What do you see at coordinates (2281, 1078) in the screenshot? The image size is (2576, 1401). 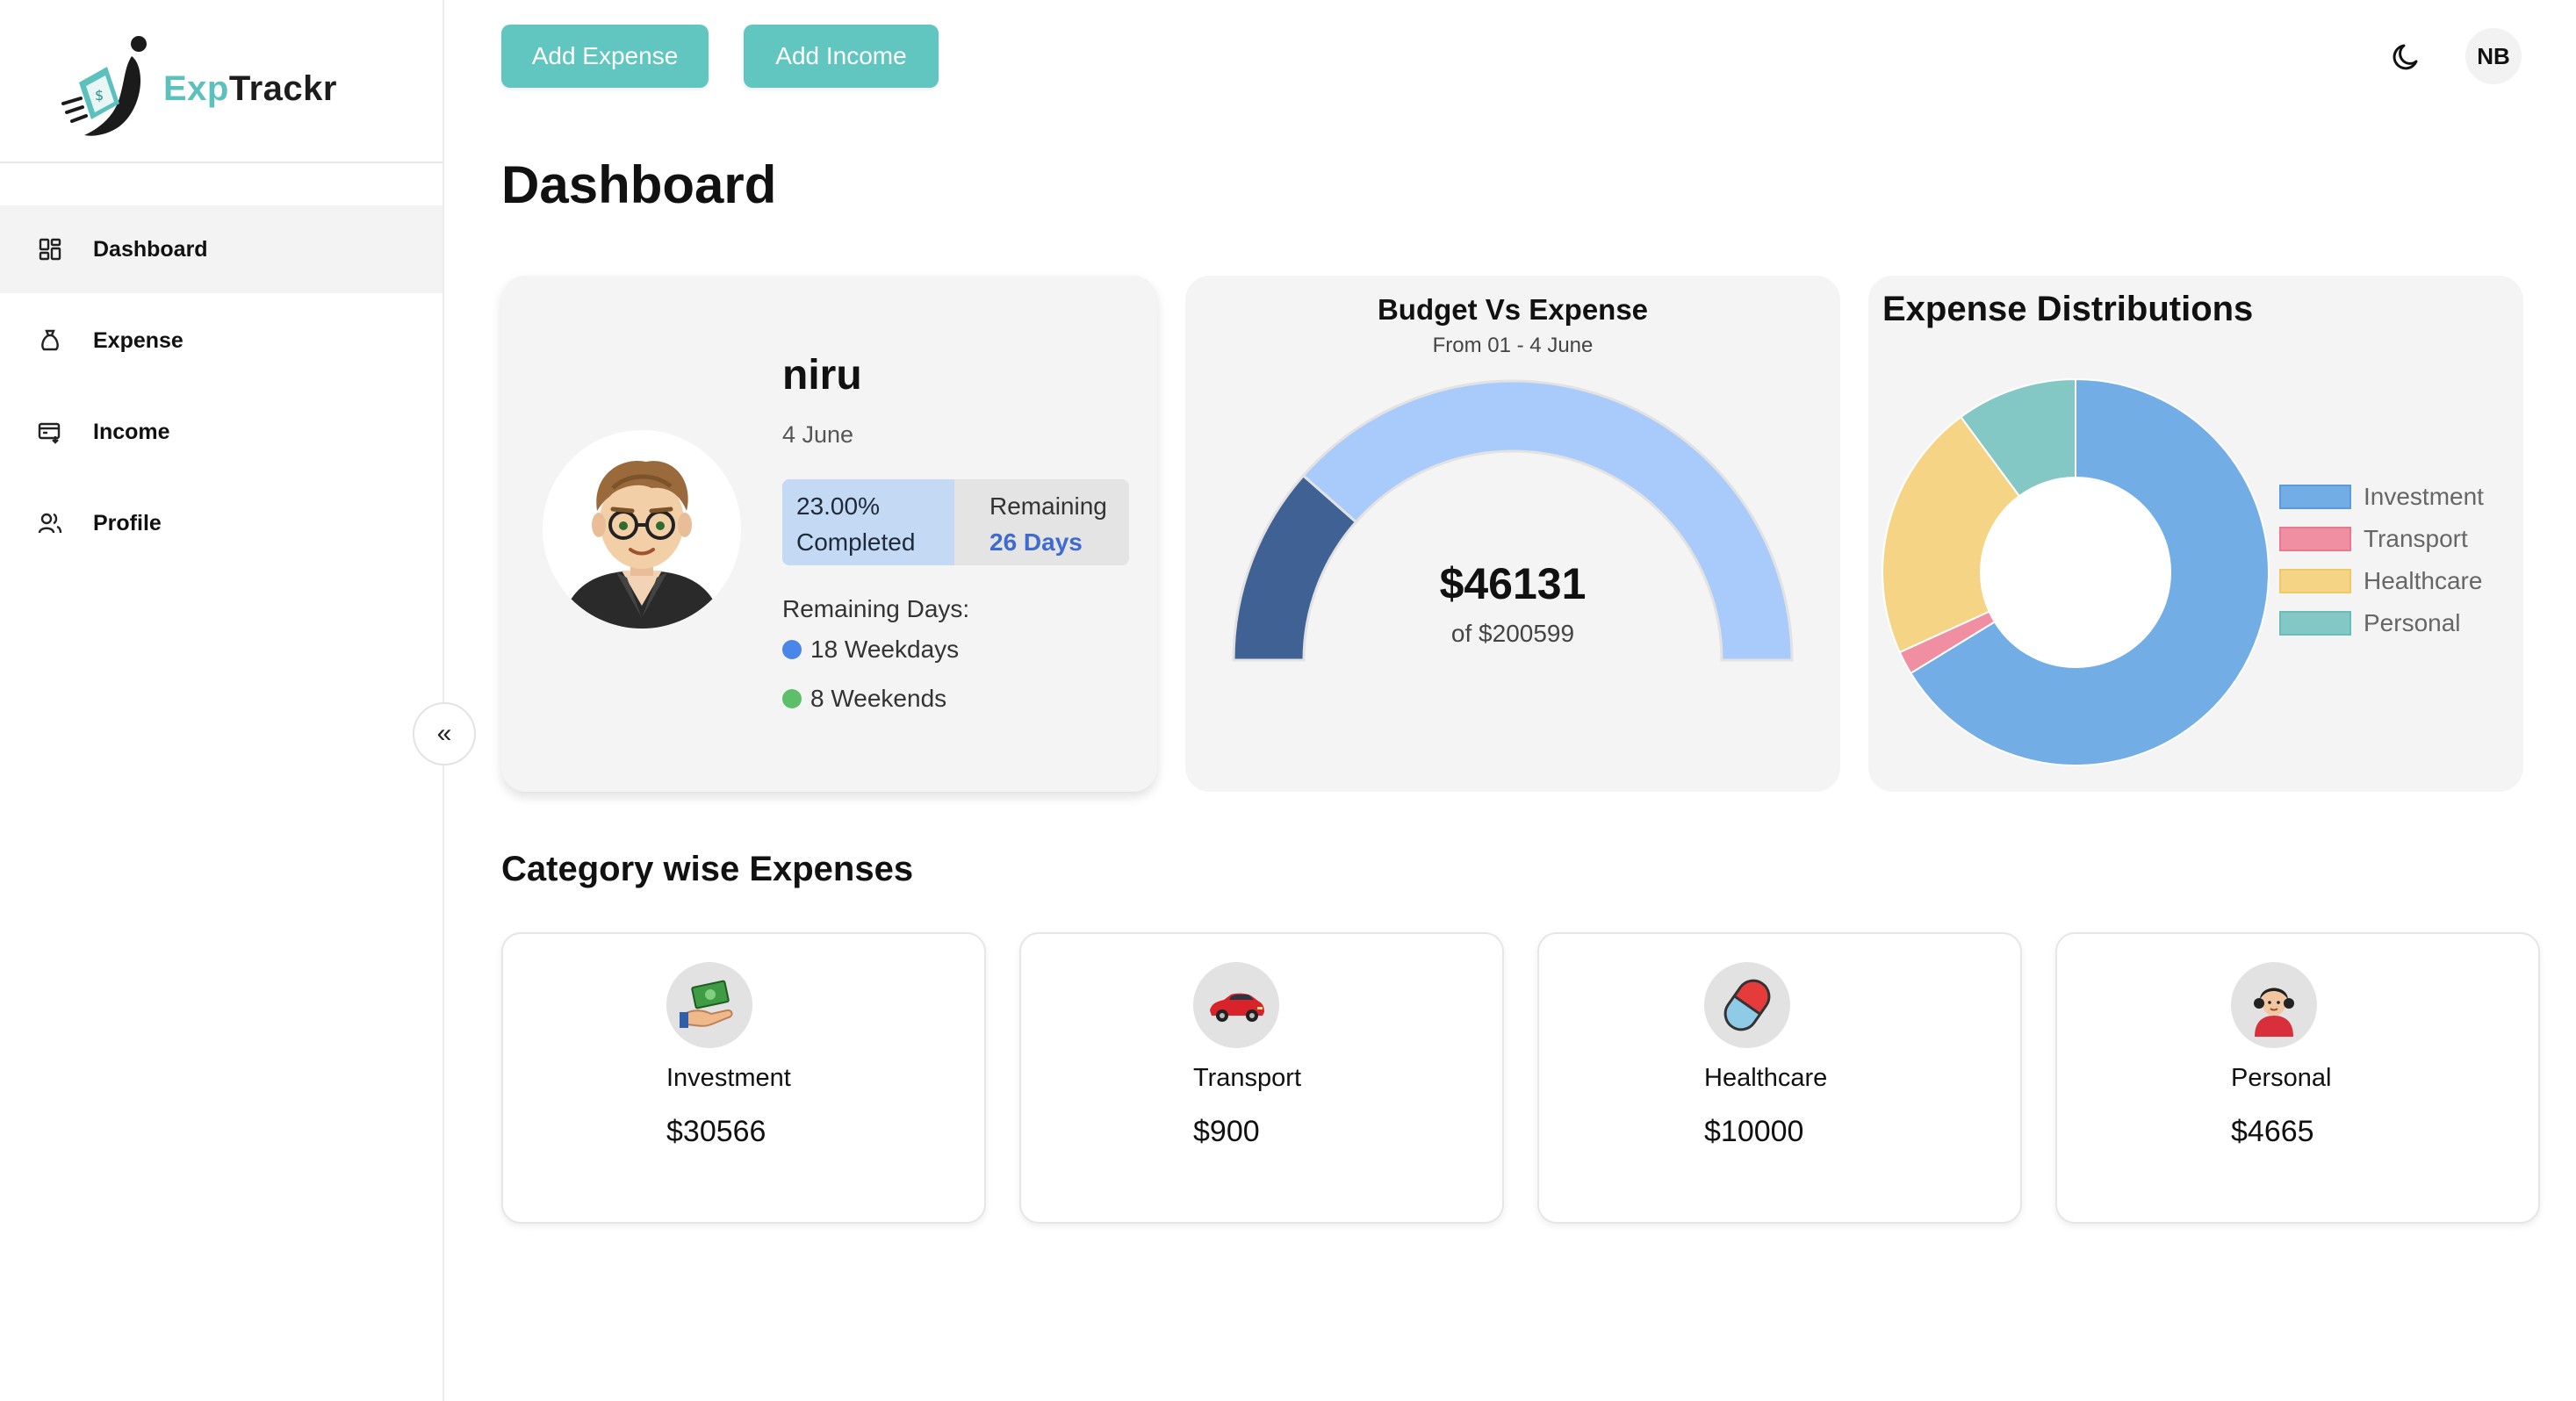 I see `category-name: Personal` at bounding box center [2281, 1078].